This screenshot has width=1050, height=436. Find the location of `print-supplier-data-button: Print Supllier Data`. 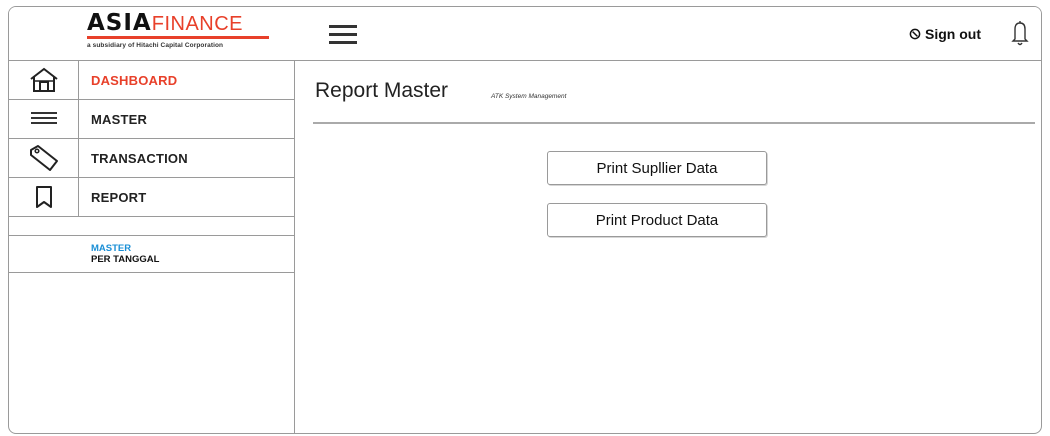

print-supplier-data-button: Print Supllier Data is located at coordinates (657, 168).